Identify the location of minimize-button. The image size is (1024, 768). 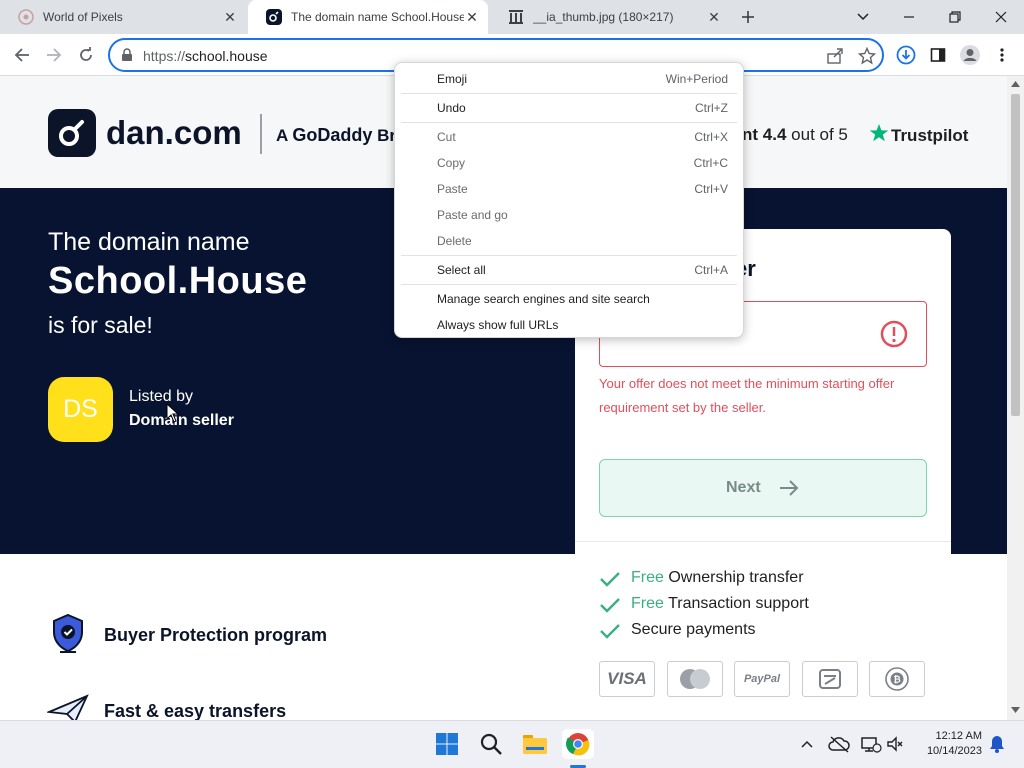
(909, 17).